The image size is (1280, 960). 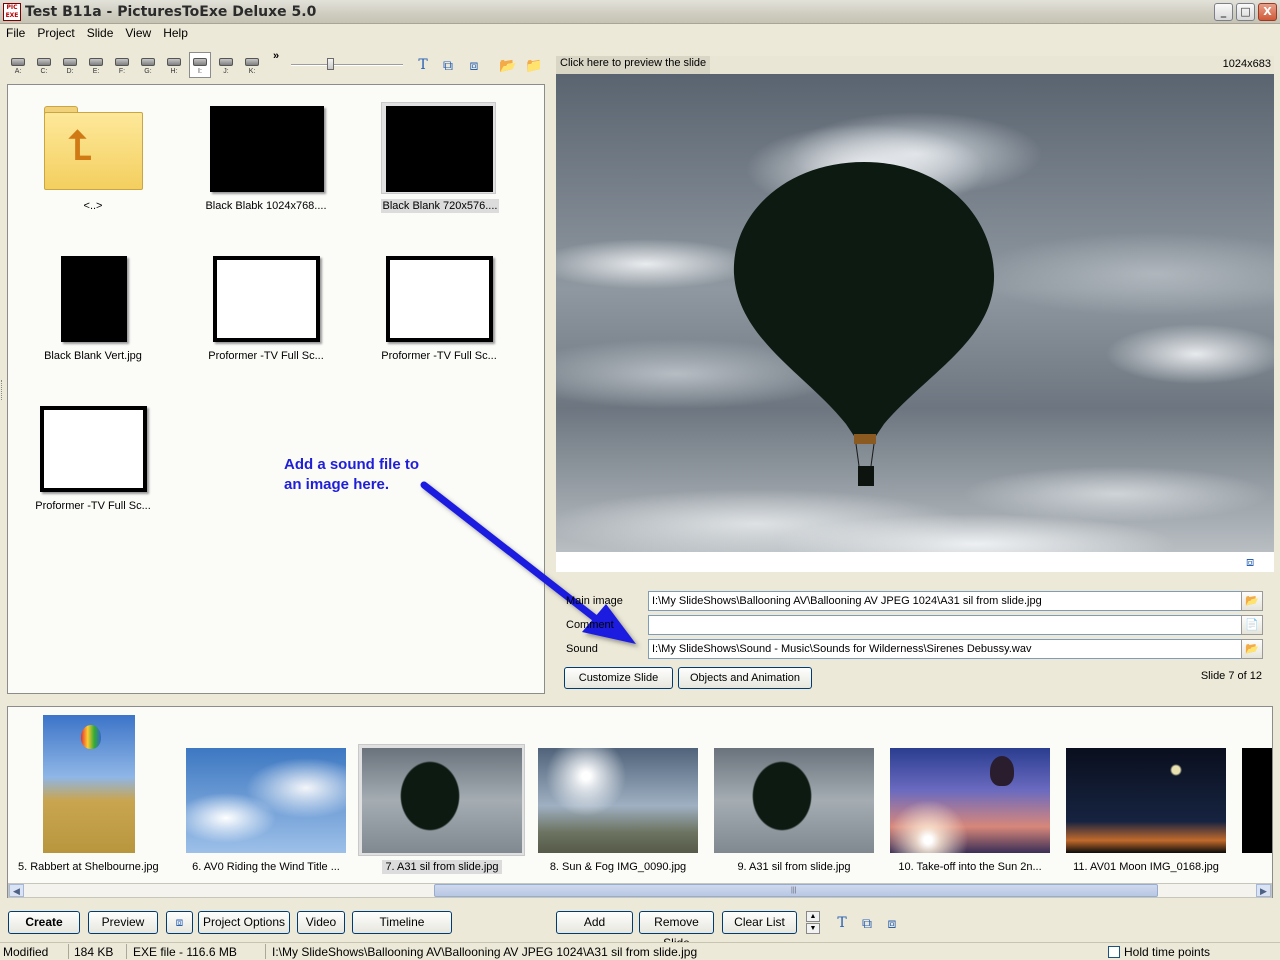 I want to click on text-icon: T, so click(x=842, y=923).